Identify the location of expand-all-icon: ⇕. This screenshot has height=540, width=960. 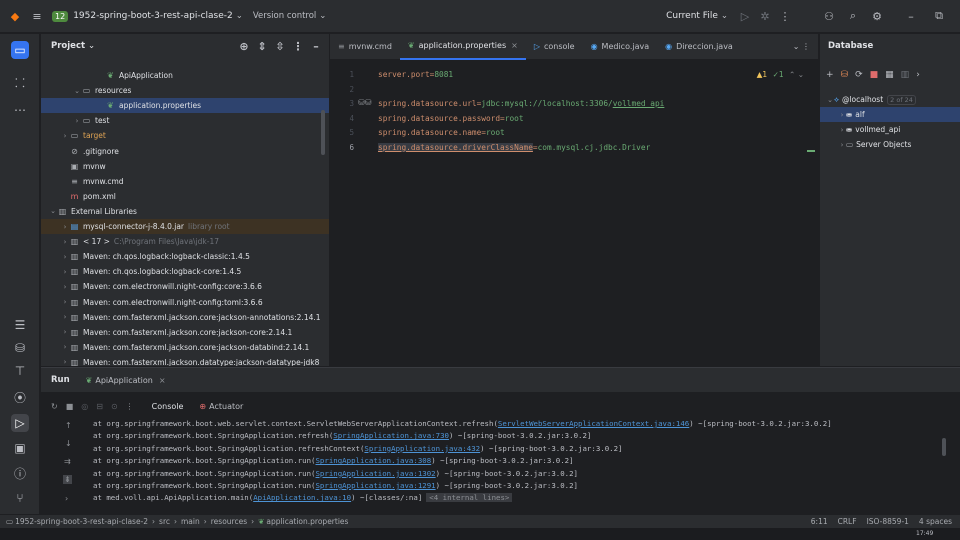
(262, 46).